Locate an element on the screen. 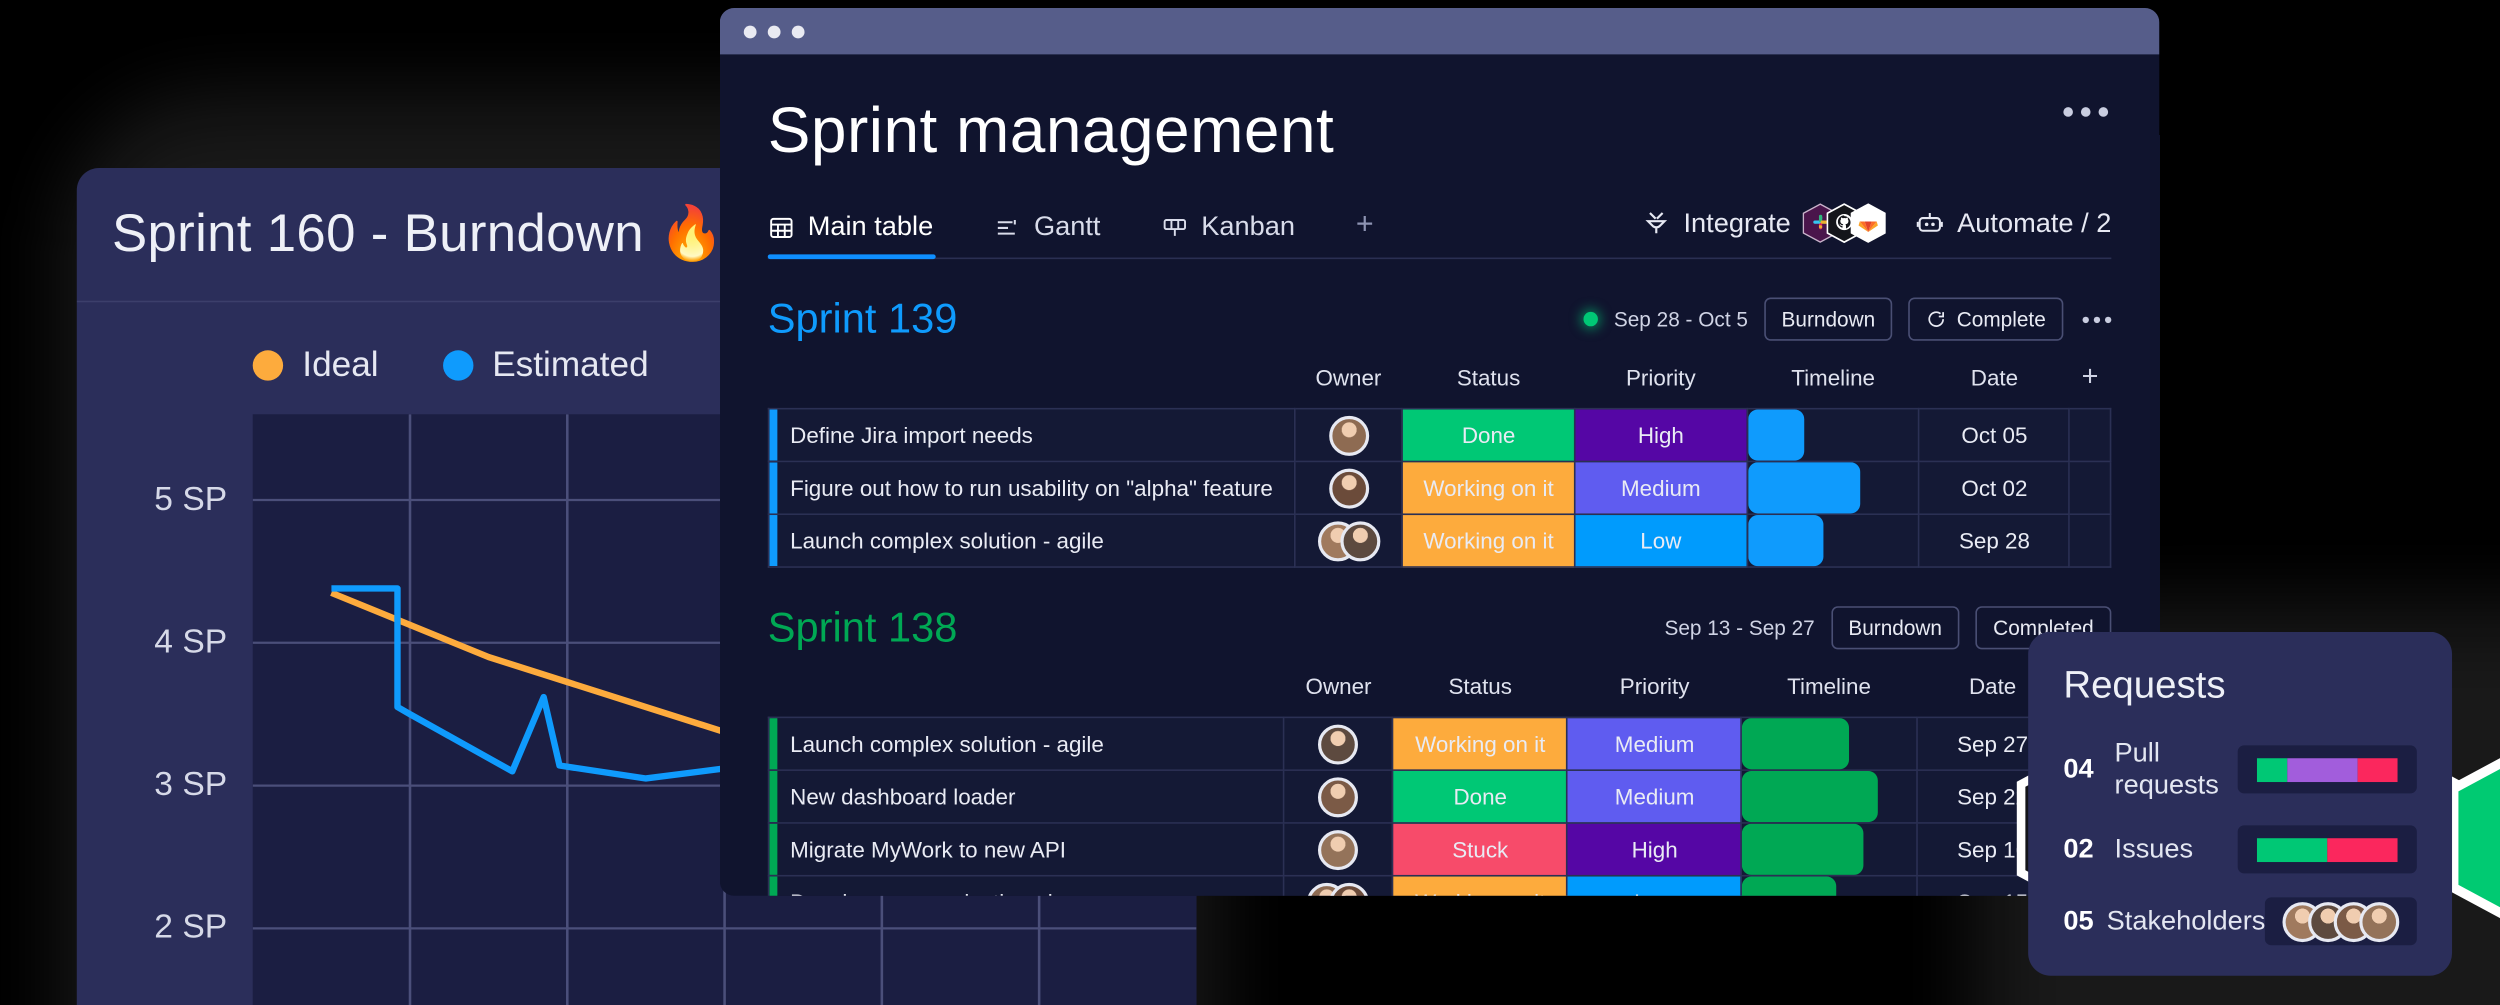  row-task-name: Define Jira import needs is located at coordinates (1031, 435).